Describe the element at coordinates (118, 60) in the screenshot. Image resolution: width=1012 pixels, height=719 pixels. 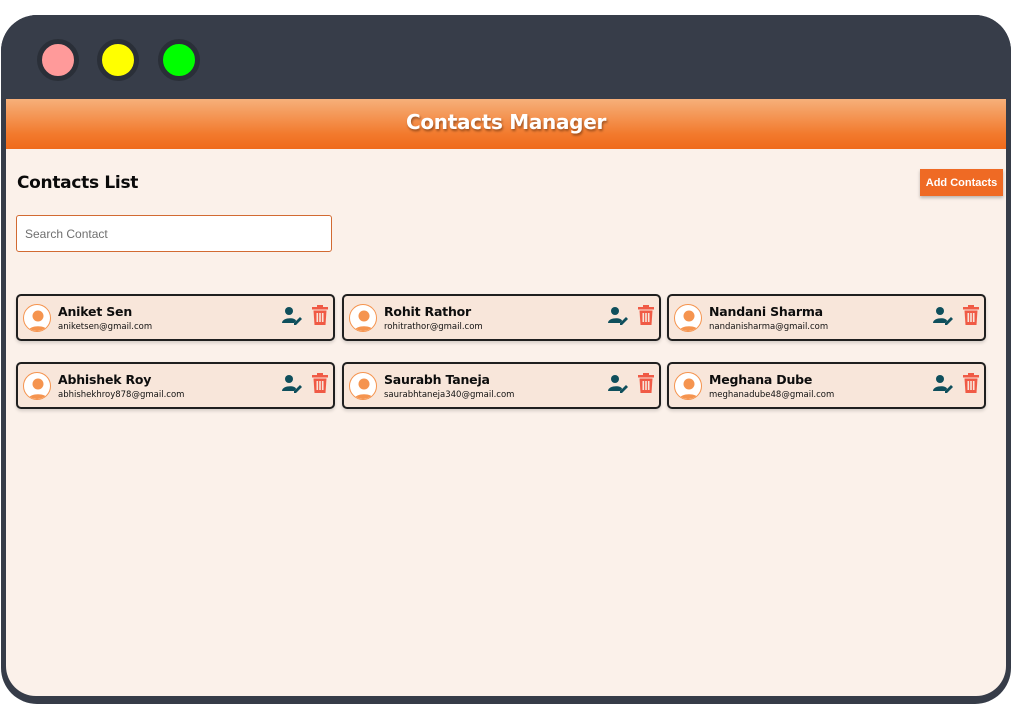
I see `window-minimize-button` at that location.